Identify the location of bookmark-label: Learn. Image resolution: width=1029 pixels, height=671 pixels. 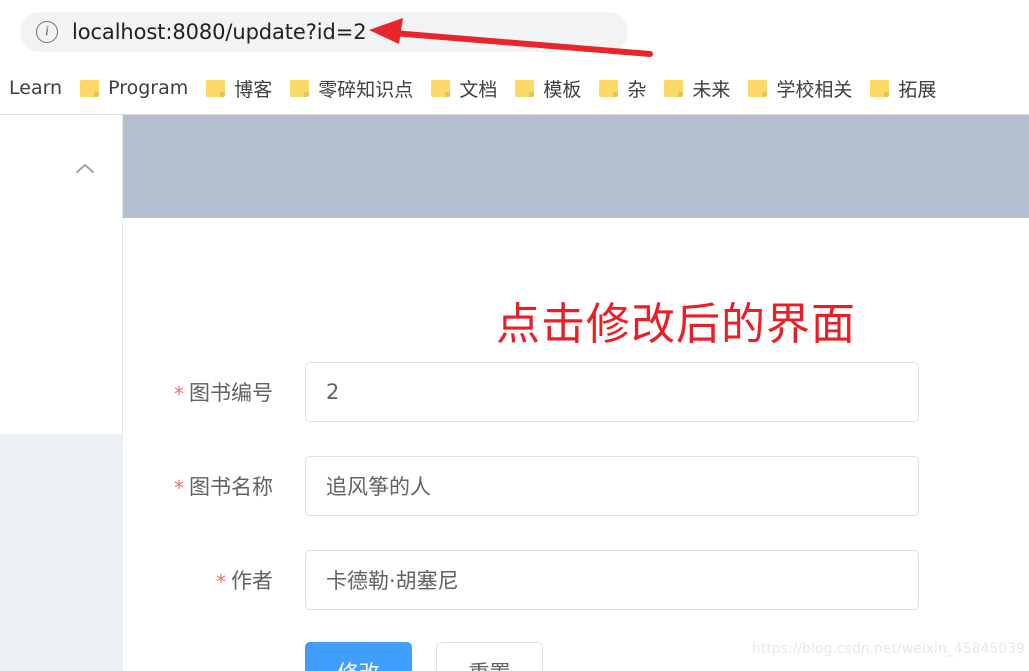
(36, 88).